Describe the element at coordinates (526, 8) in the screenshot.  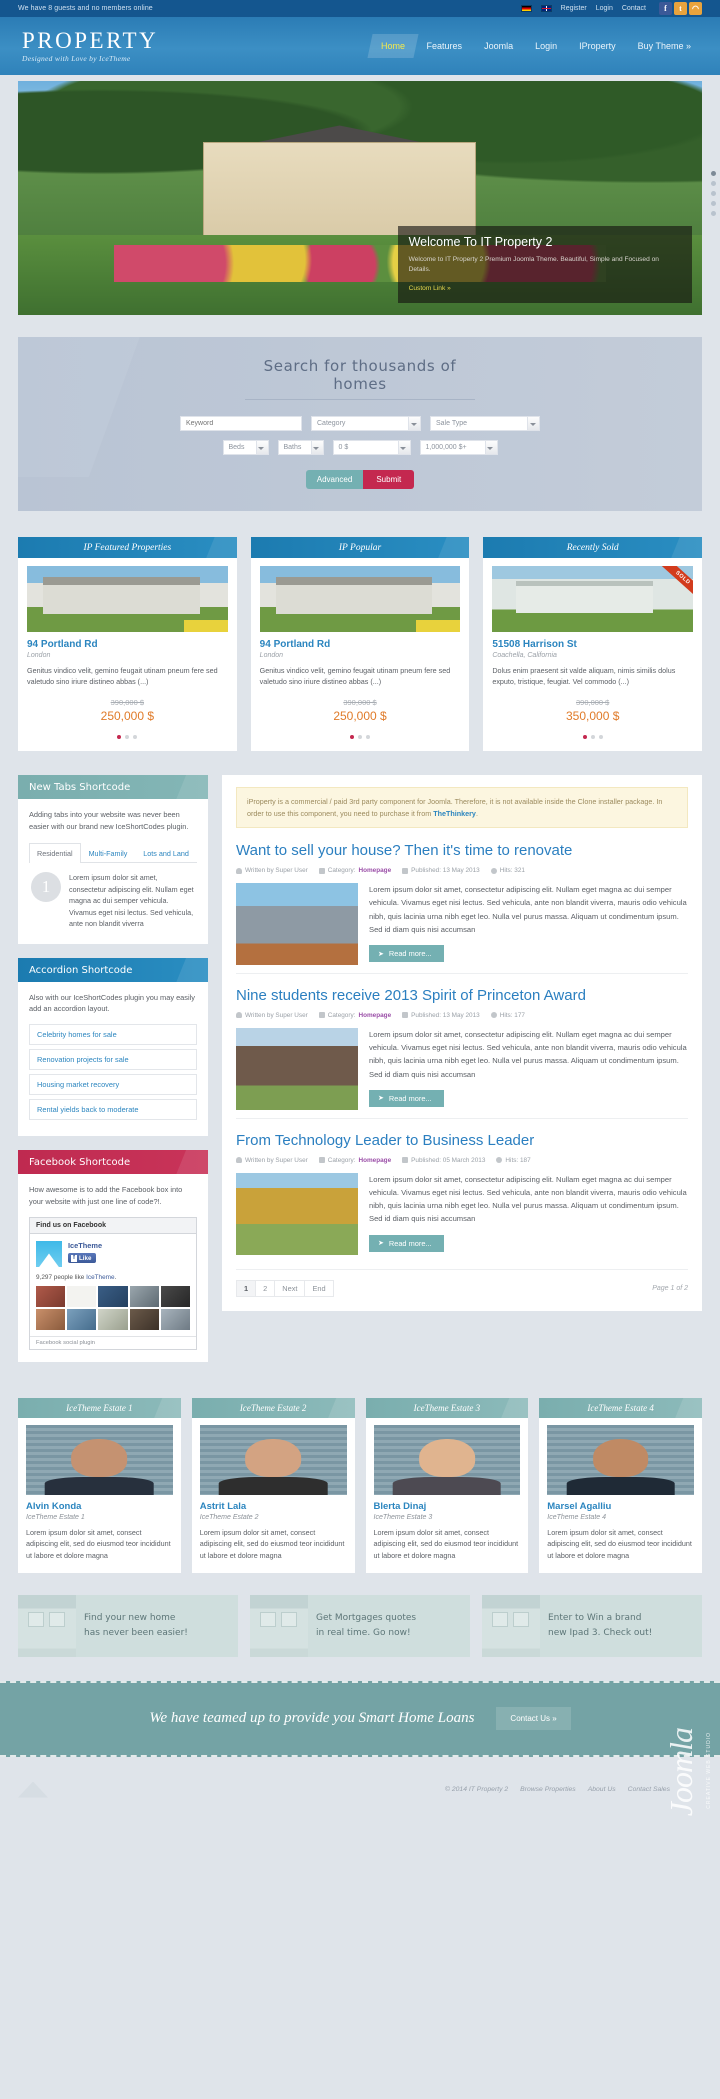
I see `flag-de-icon` at that location.